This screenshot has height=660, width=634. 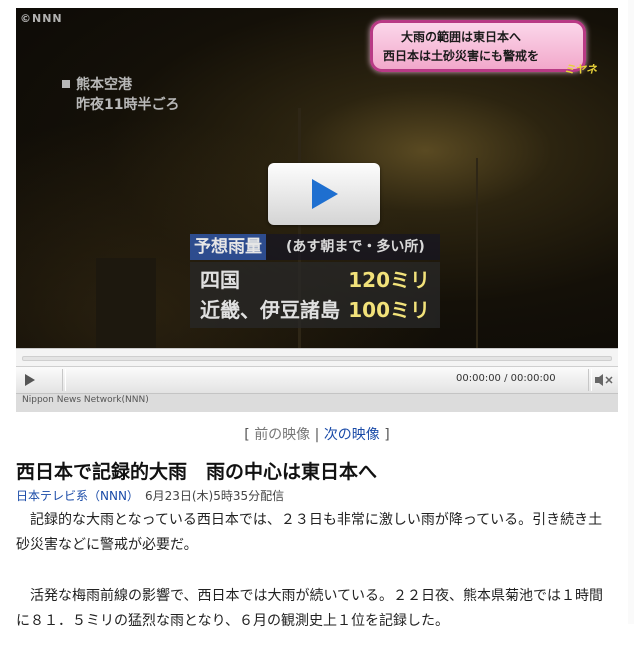 I want to click on forecast-row: 四国 120ミリ, so click(x=315, y=280).